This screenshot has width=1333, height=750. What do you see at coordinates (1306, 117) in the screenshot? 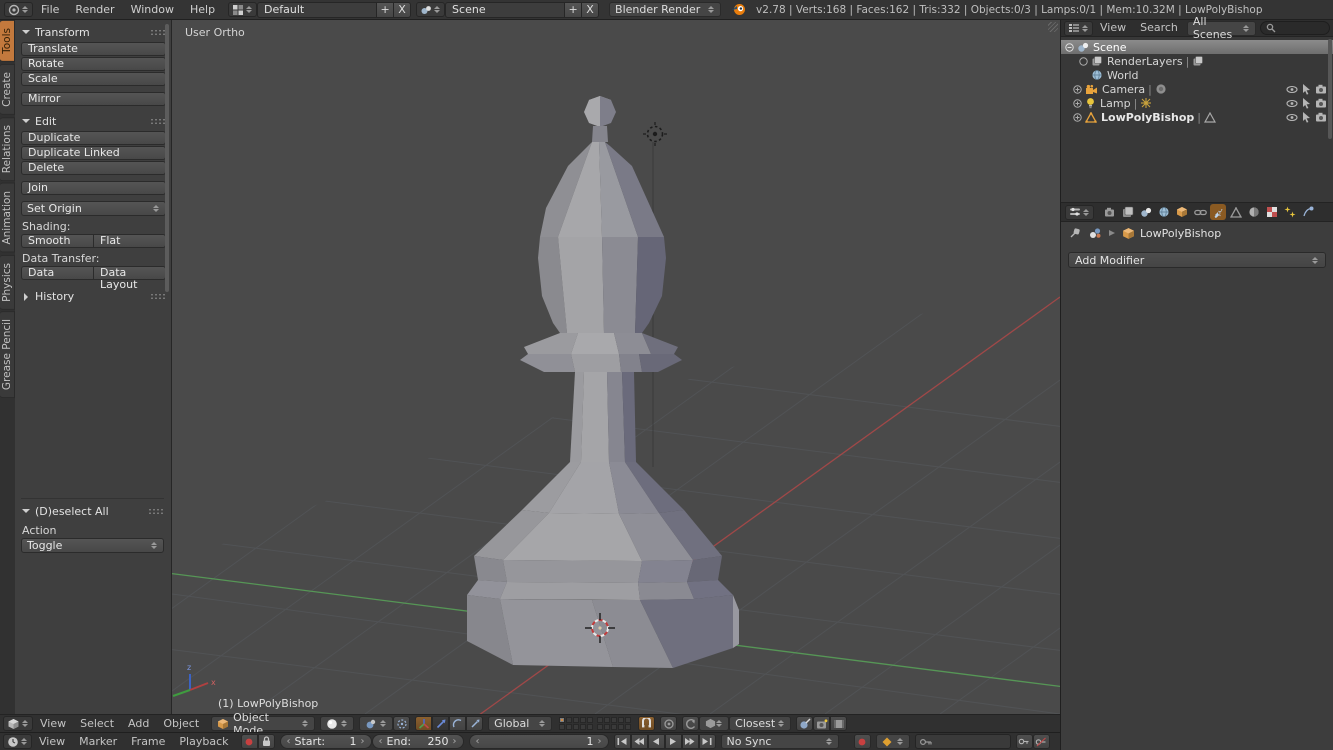
I see `selectability-cursor-icon` at bounding box center [1306, 117].